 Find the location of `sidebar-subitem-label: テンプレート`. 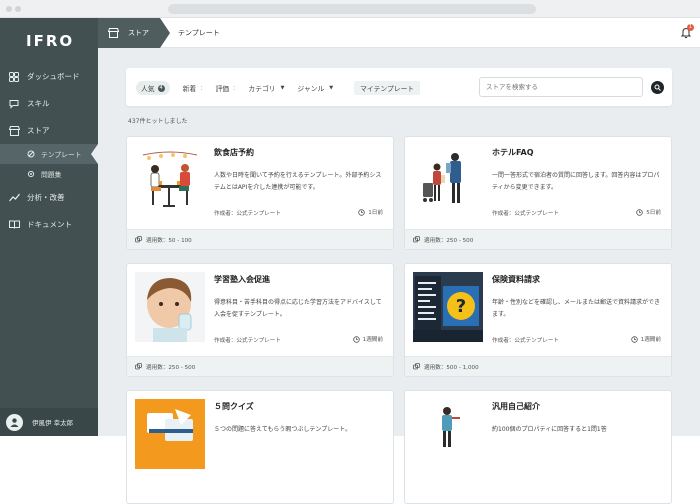

sidebar-subitem-label: テンプレート is located at coordinates (61, 155).